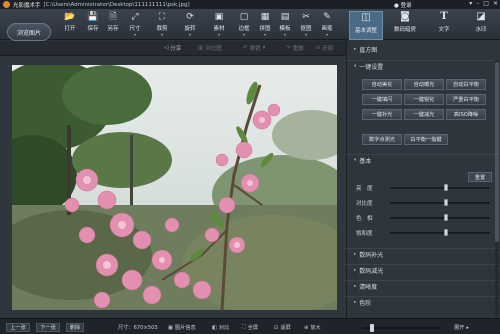 The width and height of the screenshot is (500, 334). I want to click on share-button: ◁ 分享, so click(172, 48).